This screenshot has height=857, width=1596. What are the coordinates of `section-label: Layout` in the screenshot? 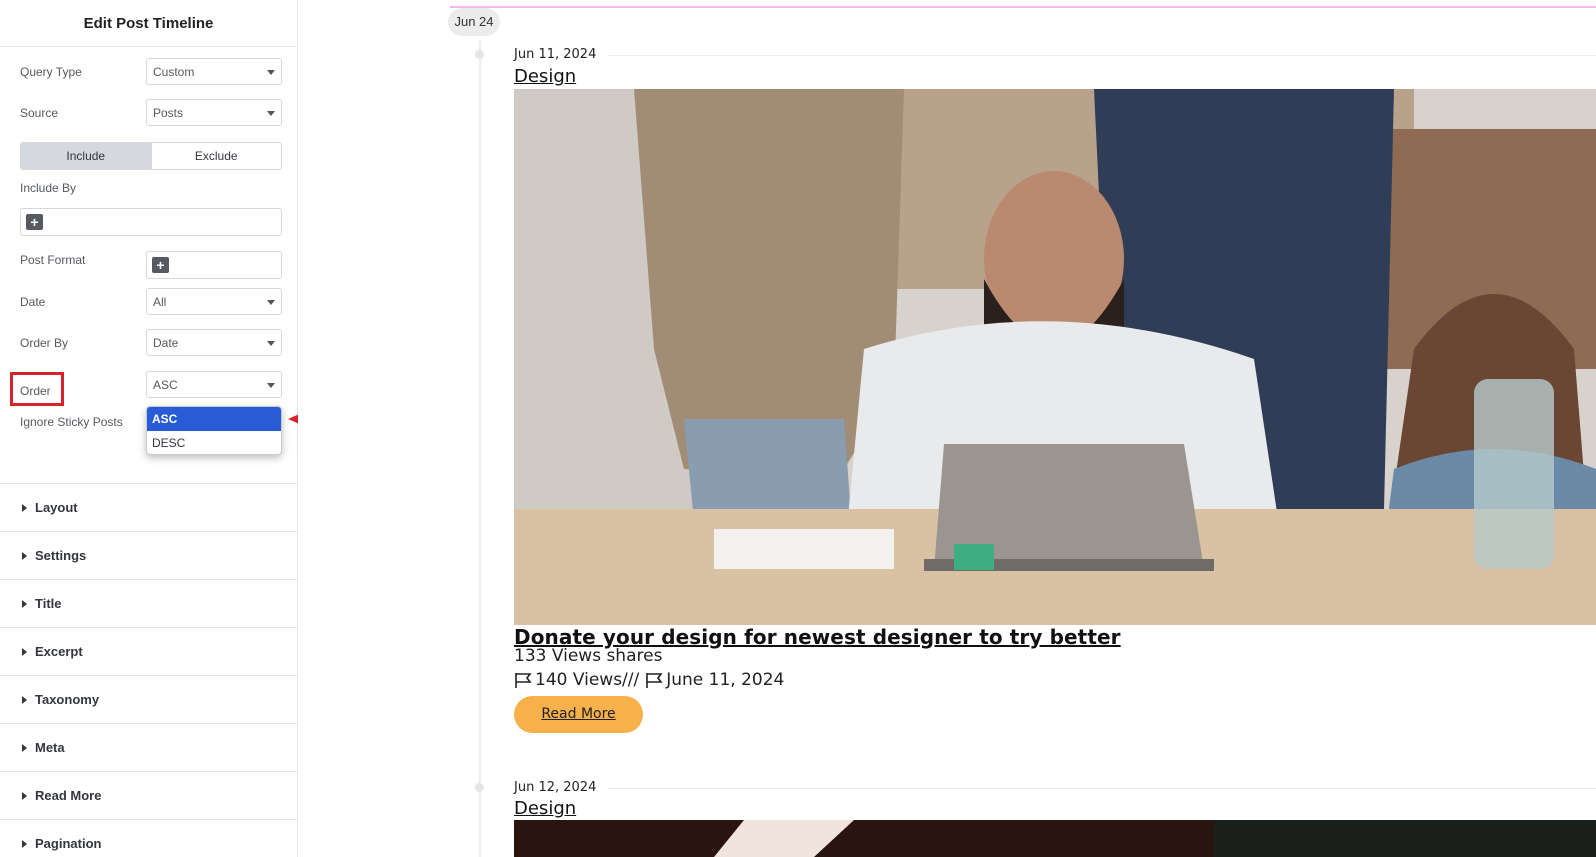 It's located at (56, 507).